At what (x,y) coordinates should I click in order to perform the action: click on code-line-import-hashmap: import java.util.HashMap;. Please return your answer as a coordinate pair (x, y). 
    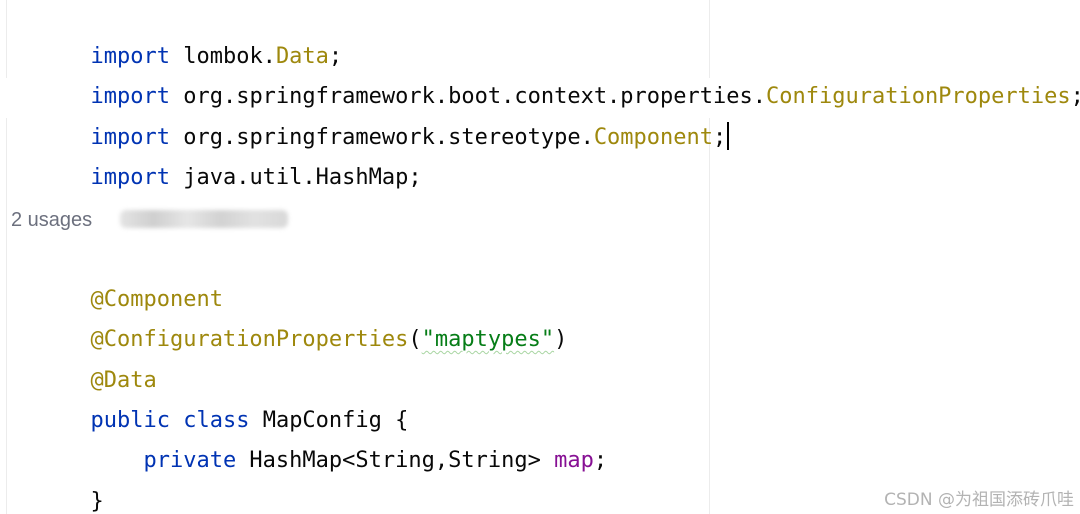
    Looking at the image, I should click on (216, 154).